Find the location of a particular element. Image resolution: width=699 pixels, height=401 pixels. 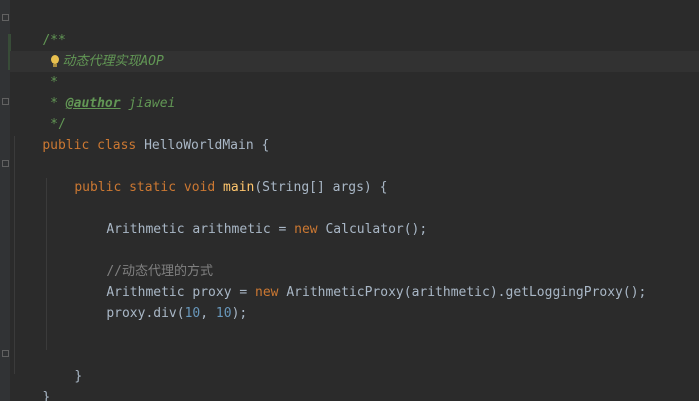

javadoc-description: 动态代理实现AOP is located at coordinates (113, 61).